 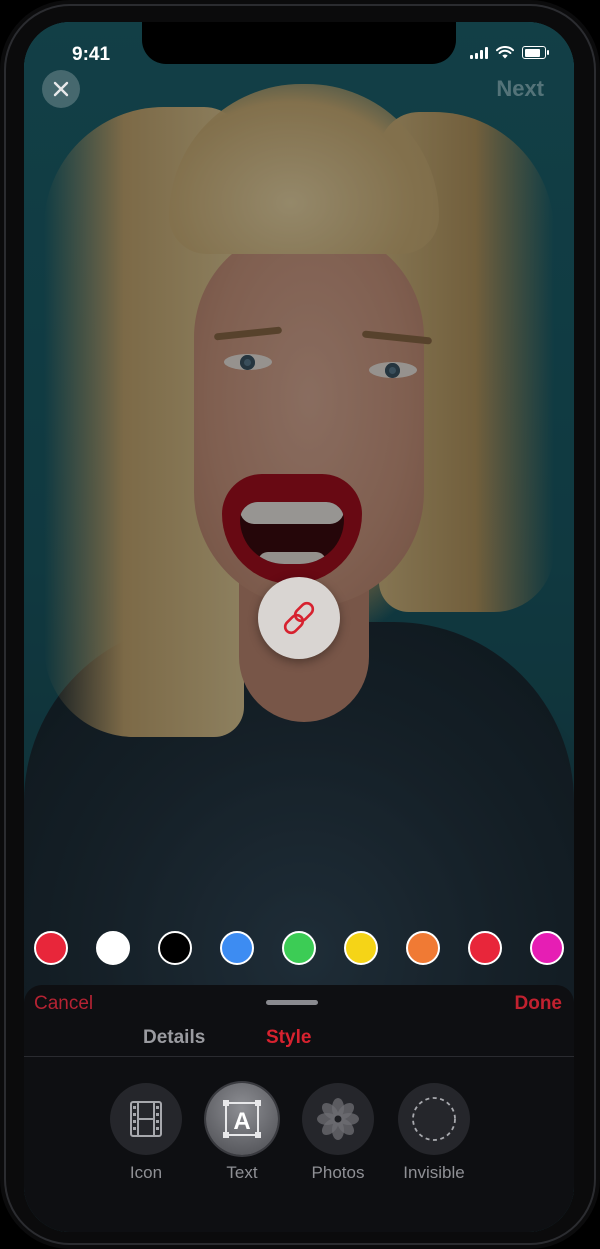 I want to click on tab-style: Style, so click(x=288, y=1038).